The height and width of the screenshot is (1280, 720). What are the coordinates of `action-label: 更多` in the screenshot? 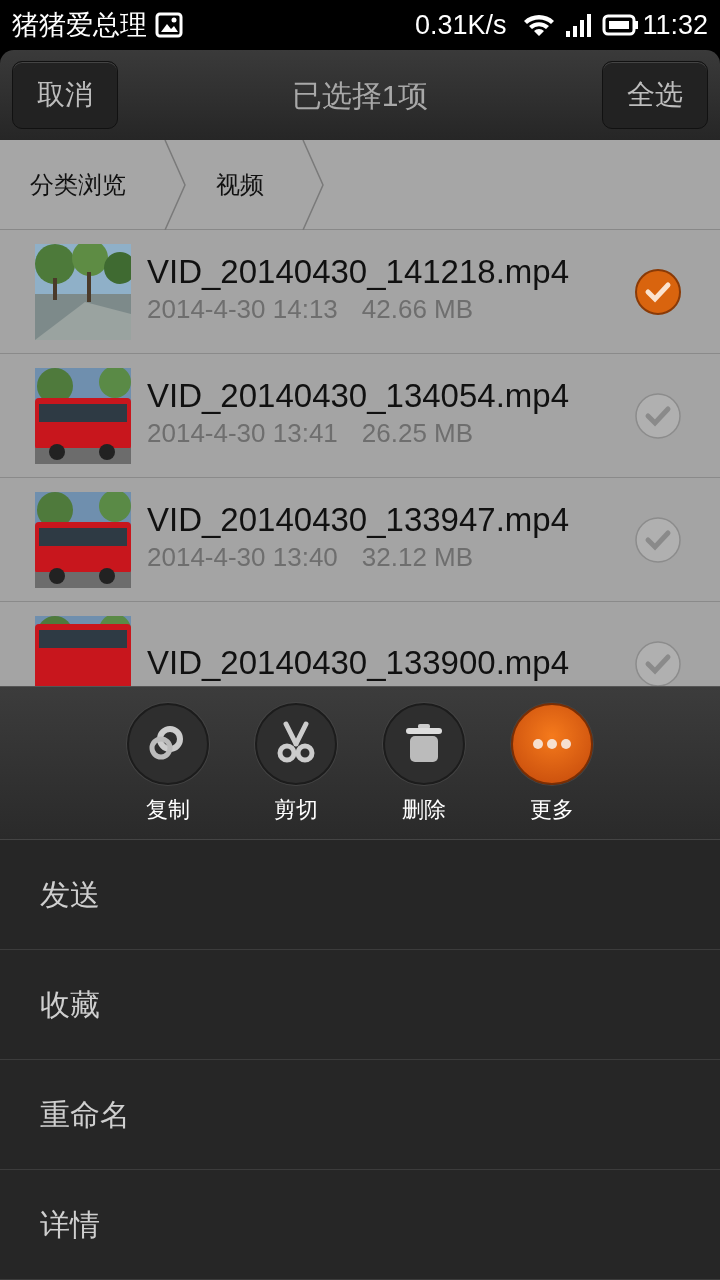 It's located at (552, 810).